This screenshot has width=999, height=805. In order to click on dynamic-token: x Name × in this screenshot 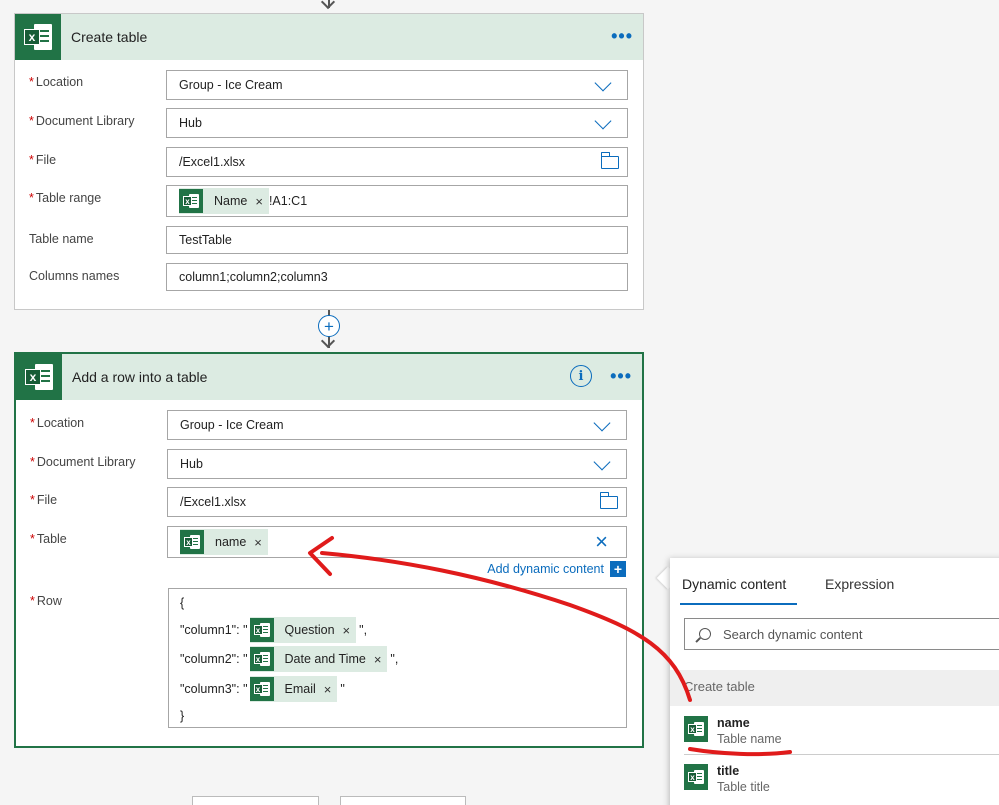, I will do `click(224, 201)`.